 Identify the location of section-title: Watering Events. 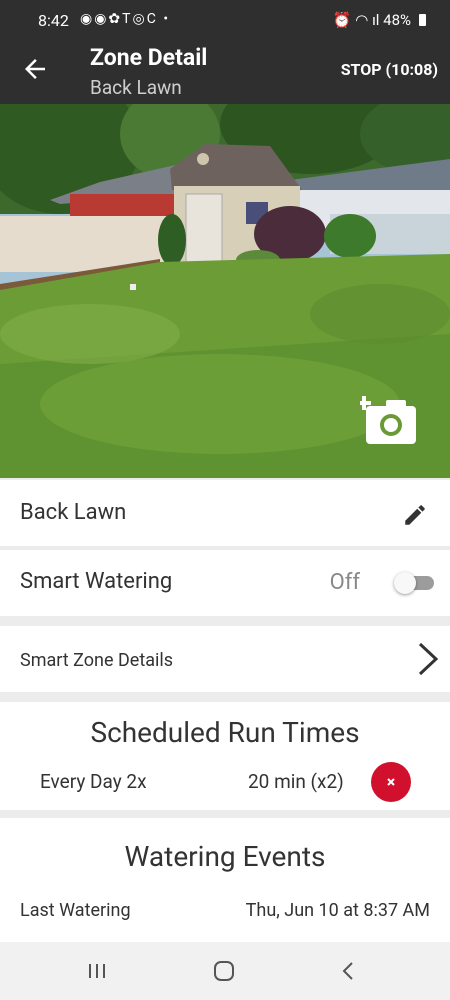
(225, 856).